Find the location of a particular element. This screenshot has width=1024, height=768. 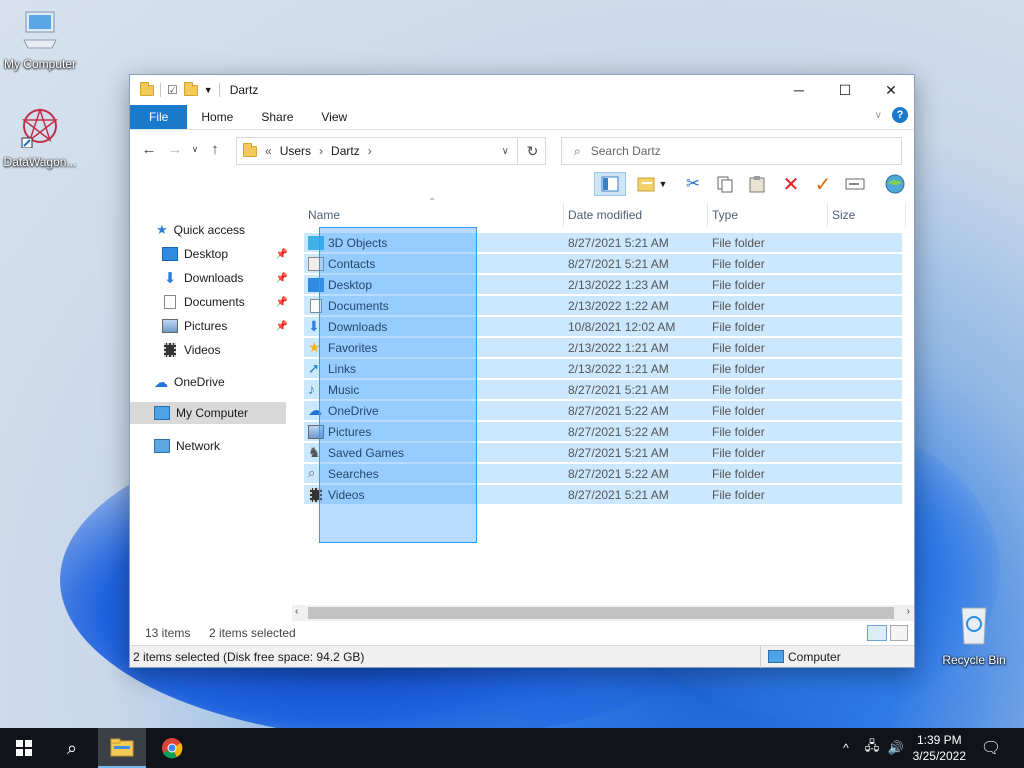

nav-my-computer: My Computer is located at coordinates (208, 413).